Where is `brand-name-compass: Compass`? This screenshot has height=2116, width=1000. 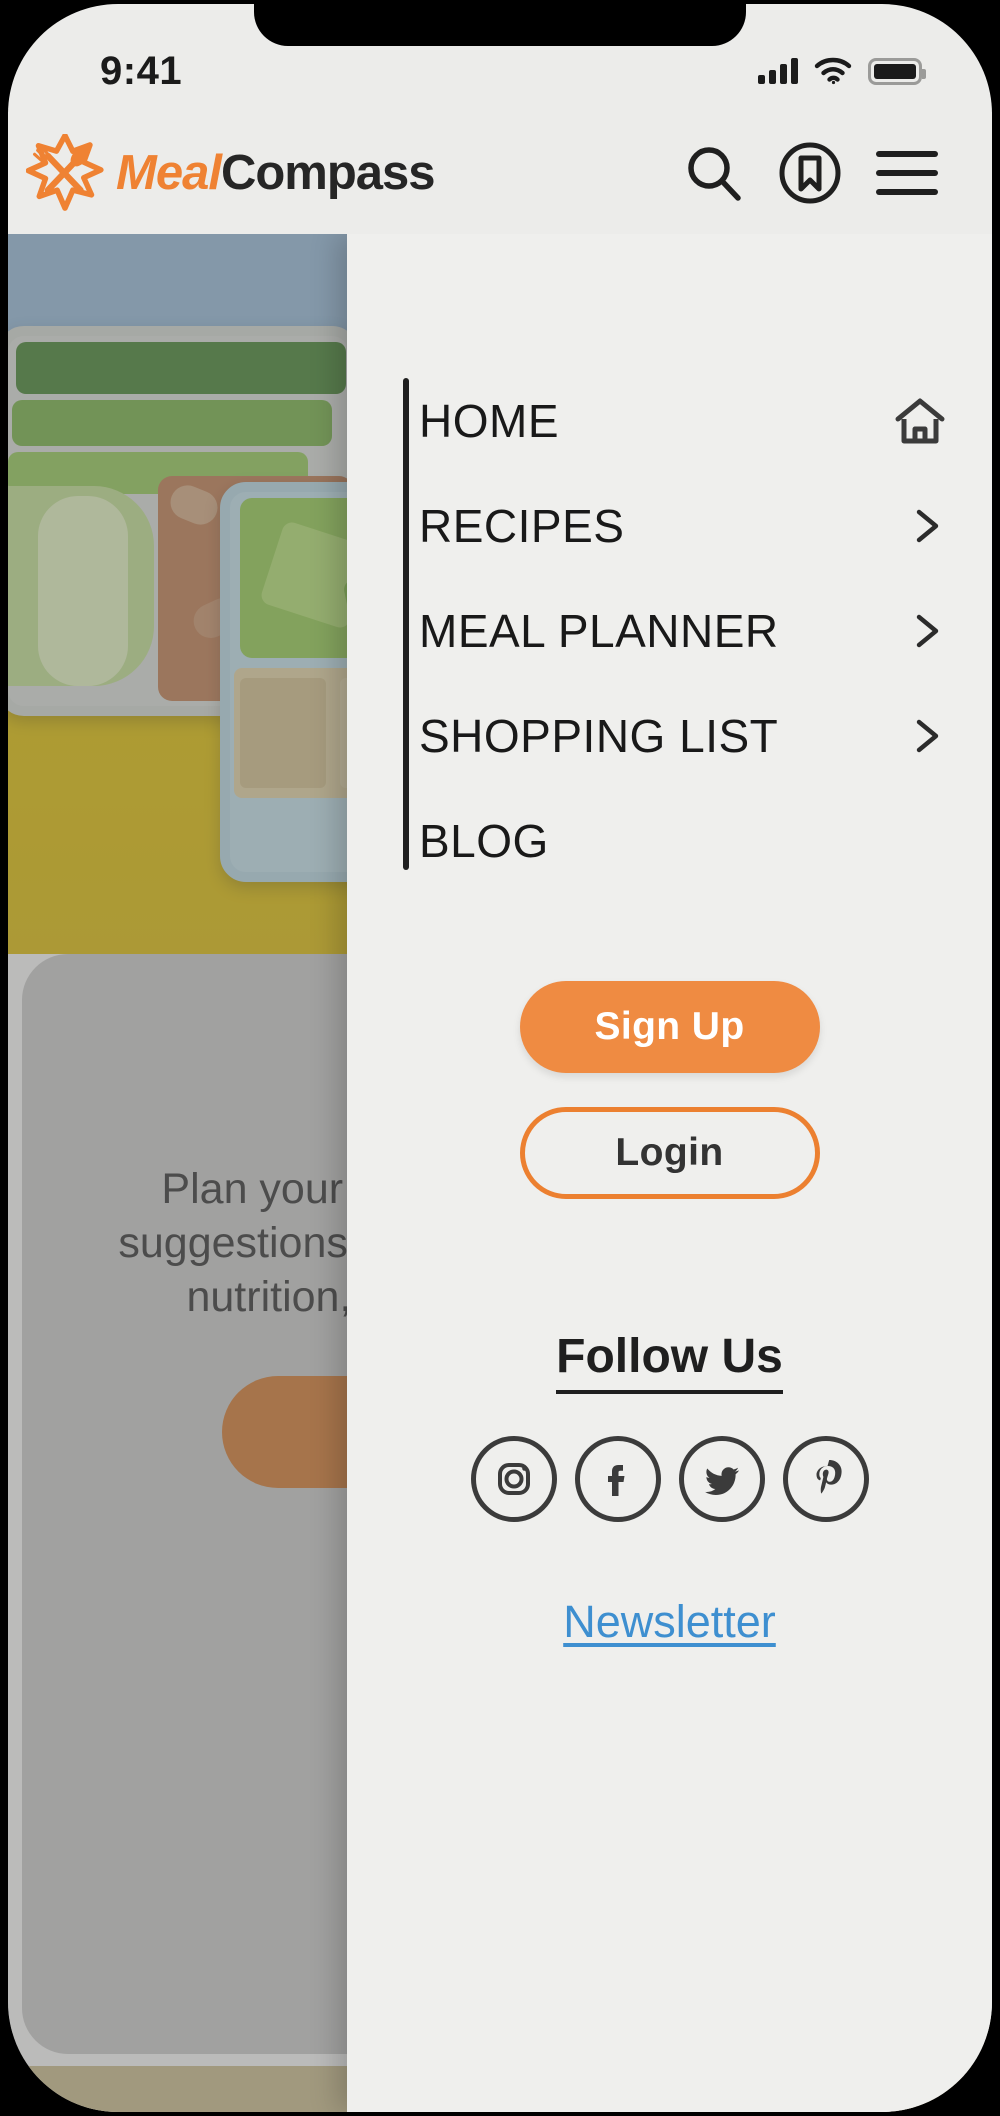
brand-name-compass: Compass is located at coordinates (328, 173).